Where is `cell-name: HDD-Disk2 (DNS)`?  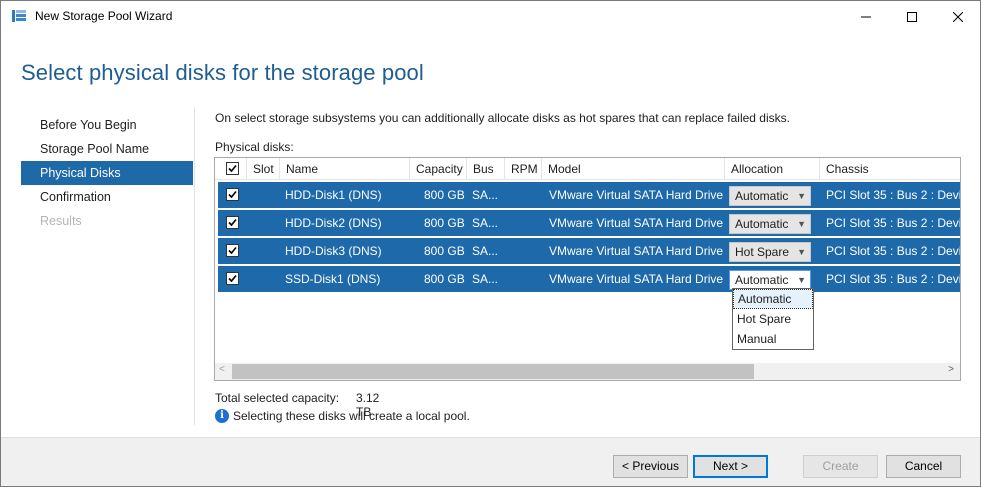 cell-name: HDD-Disk2 (DNS) is located at coordinates (333, 223).